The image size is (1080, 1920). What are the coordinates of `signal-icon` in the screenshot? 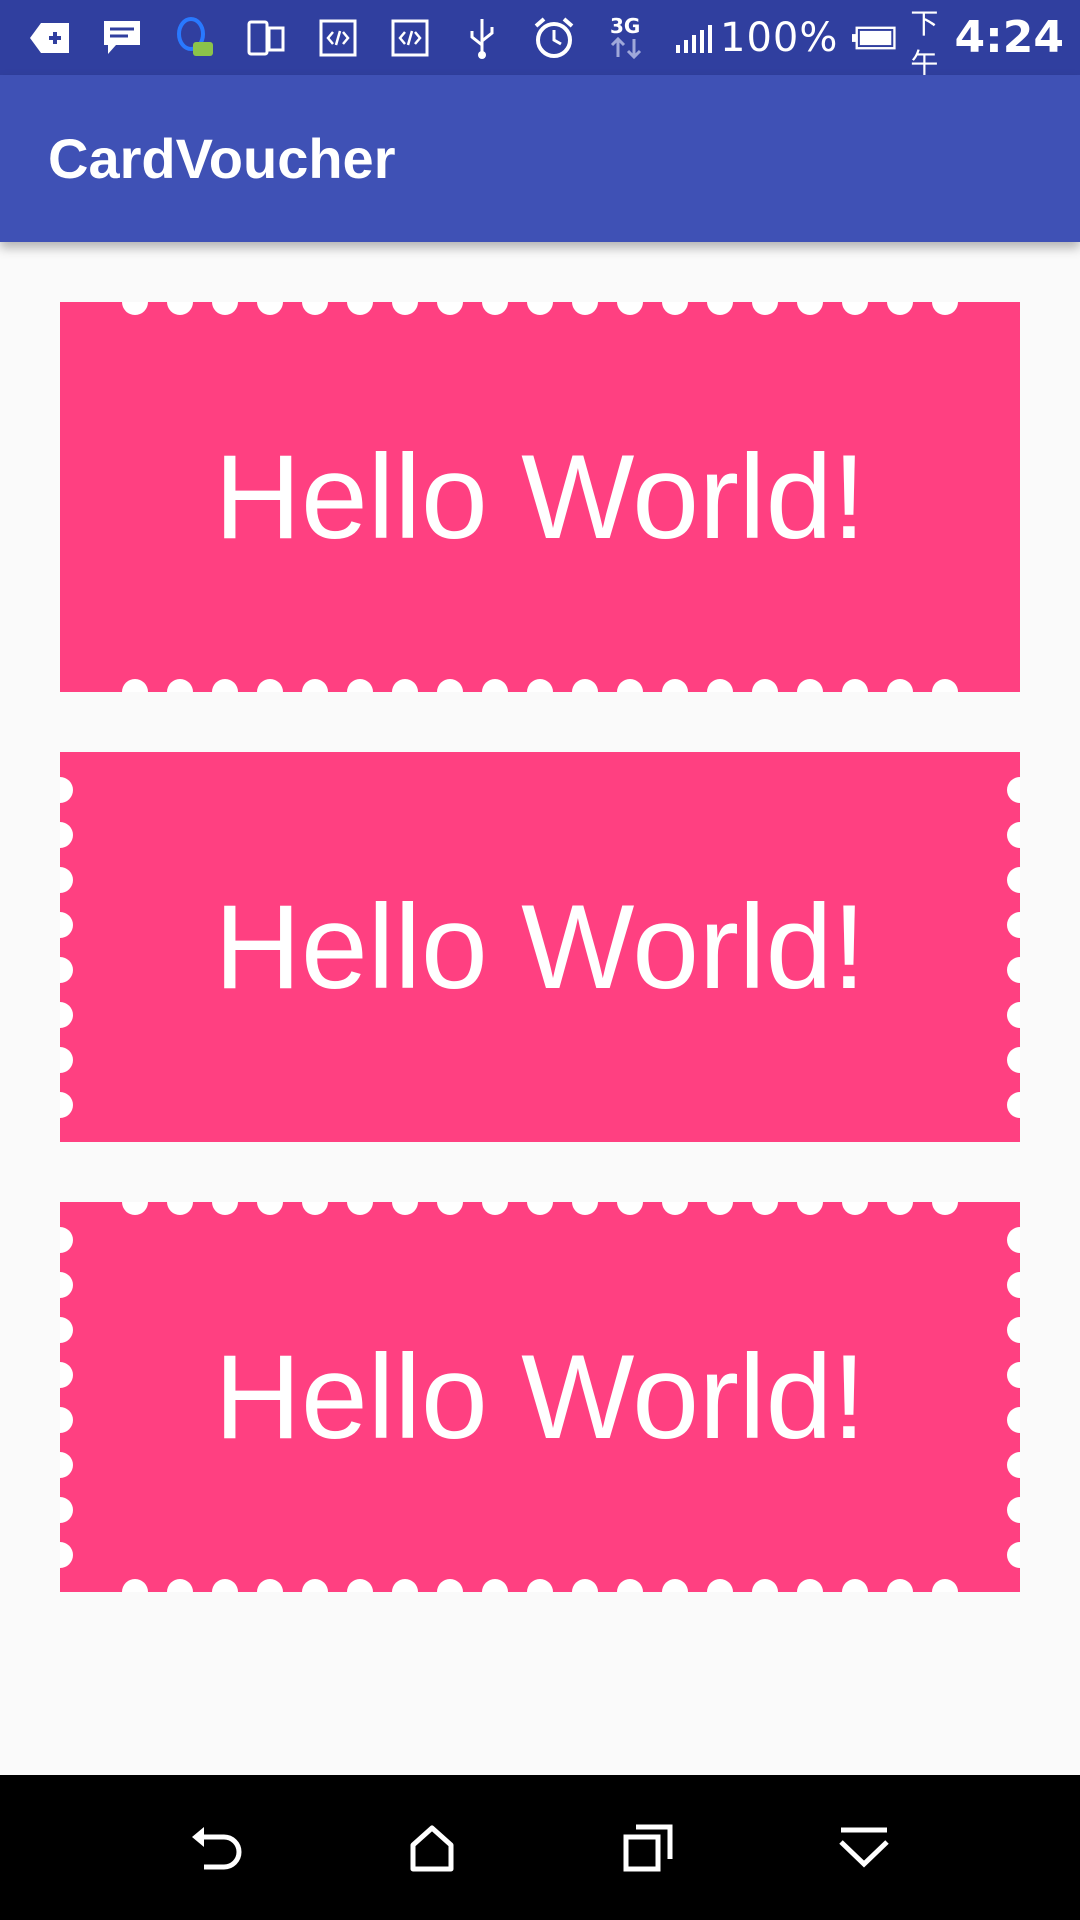 It's located at (698, 38).